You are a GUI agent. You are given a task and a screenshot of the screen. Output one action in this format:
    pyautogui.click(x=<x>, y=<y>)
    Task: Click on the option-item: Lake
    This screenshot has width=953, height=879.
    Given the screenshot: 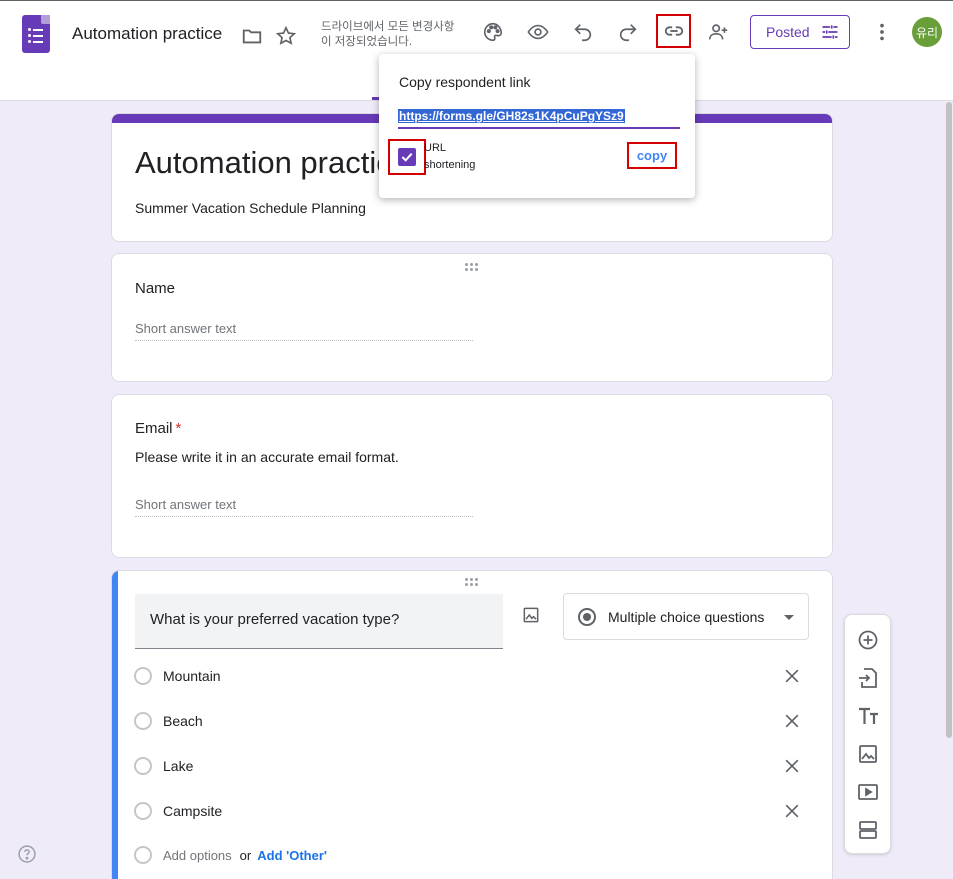 What is the action you would take?
    pyautogui.click(x=469, y=766)
    